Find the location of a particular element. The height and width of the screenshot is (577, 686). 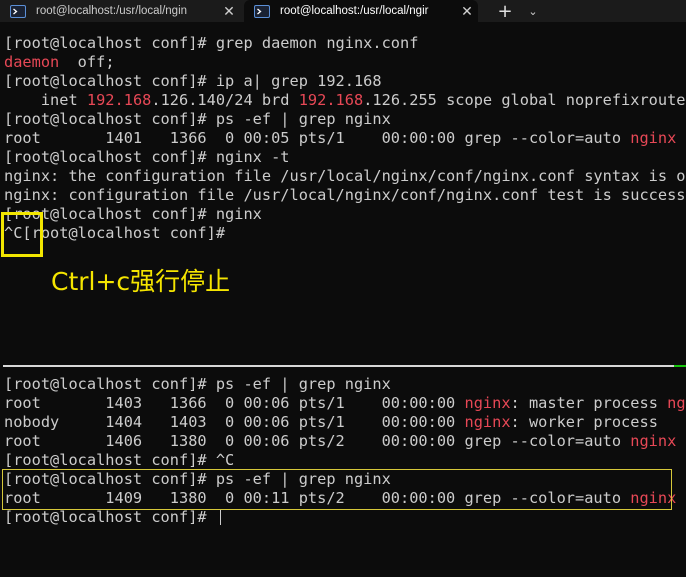

tab-session-1: root@localhost:/usr/local/ngin ✕ is located at coordinates (120, 11).